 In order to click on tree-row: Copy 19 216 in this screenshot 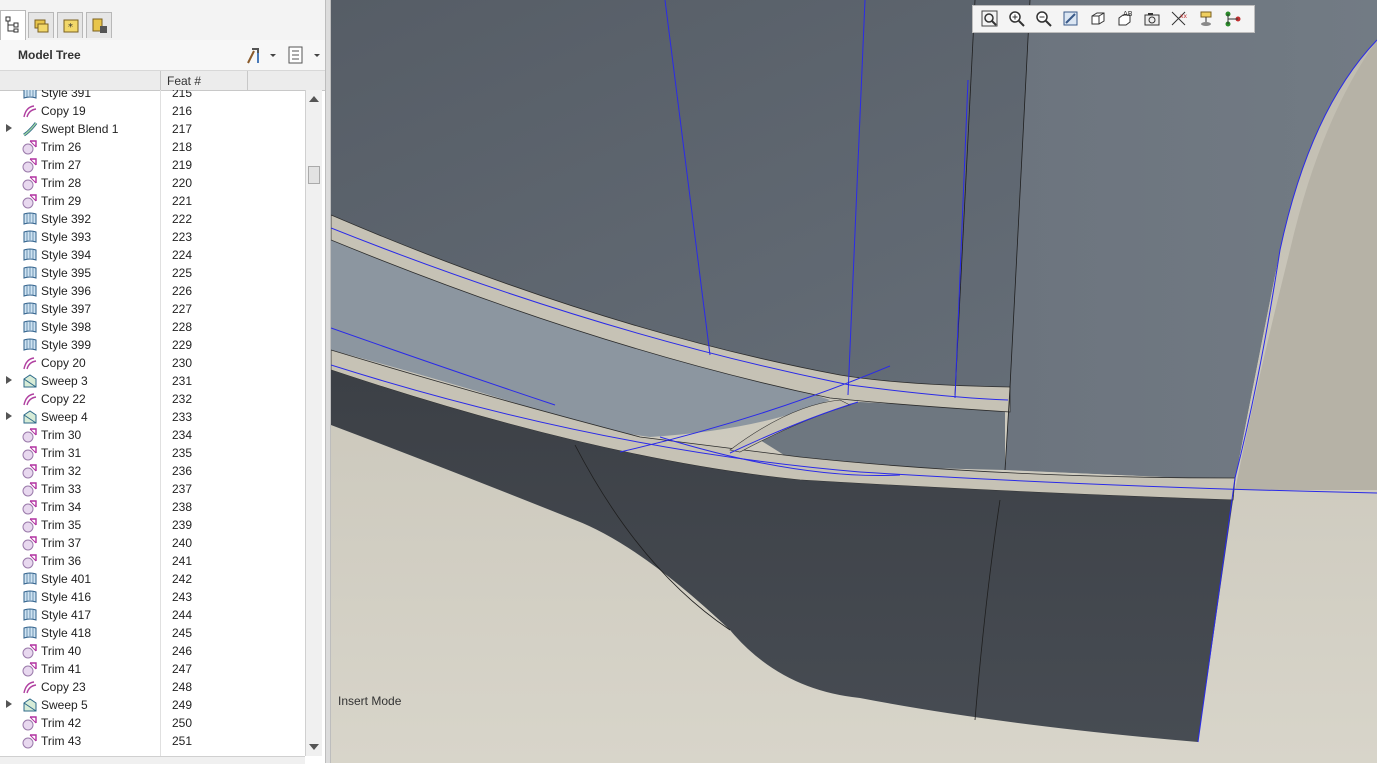, I will do `click(152, 111)`.